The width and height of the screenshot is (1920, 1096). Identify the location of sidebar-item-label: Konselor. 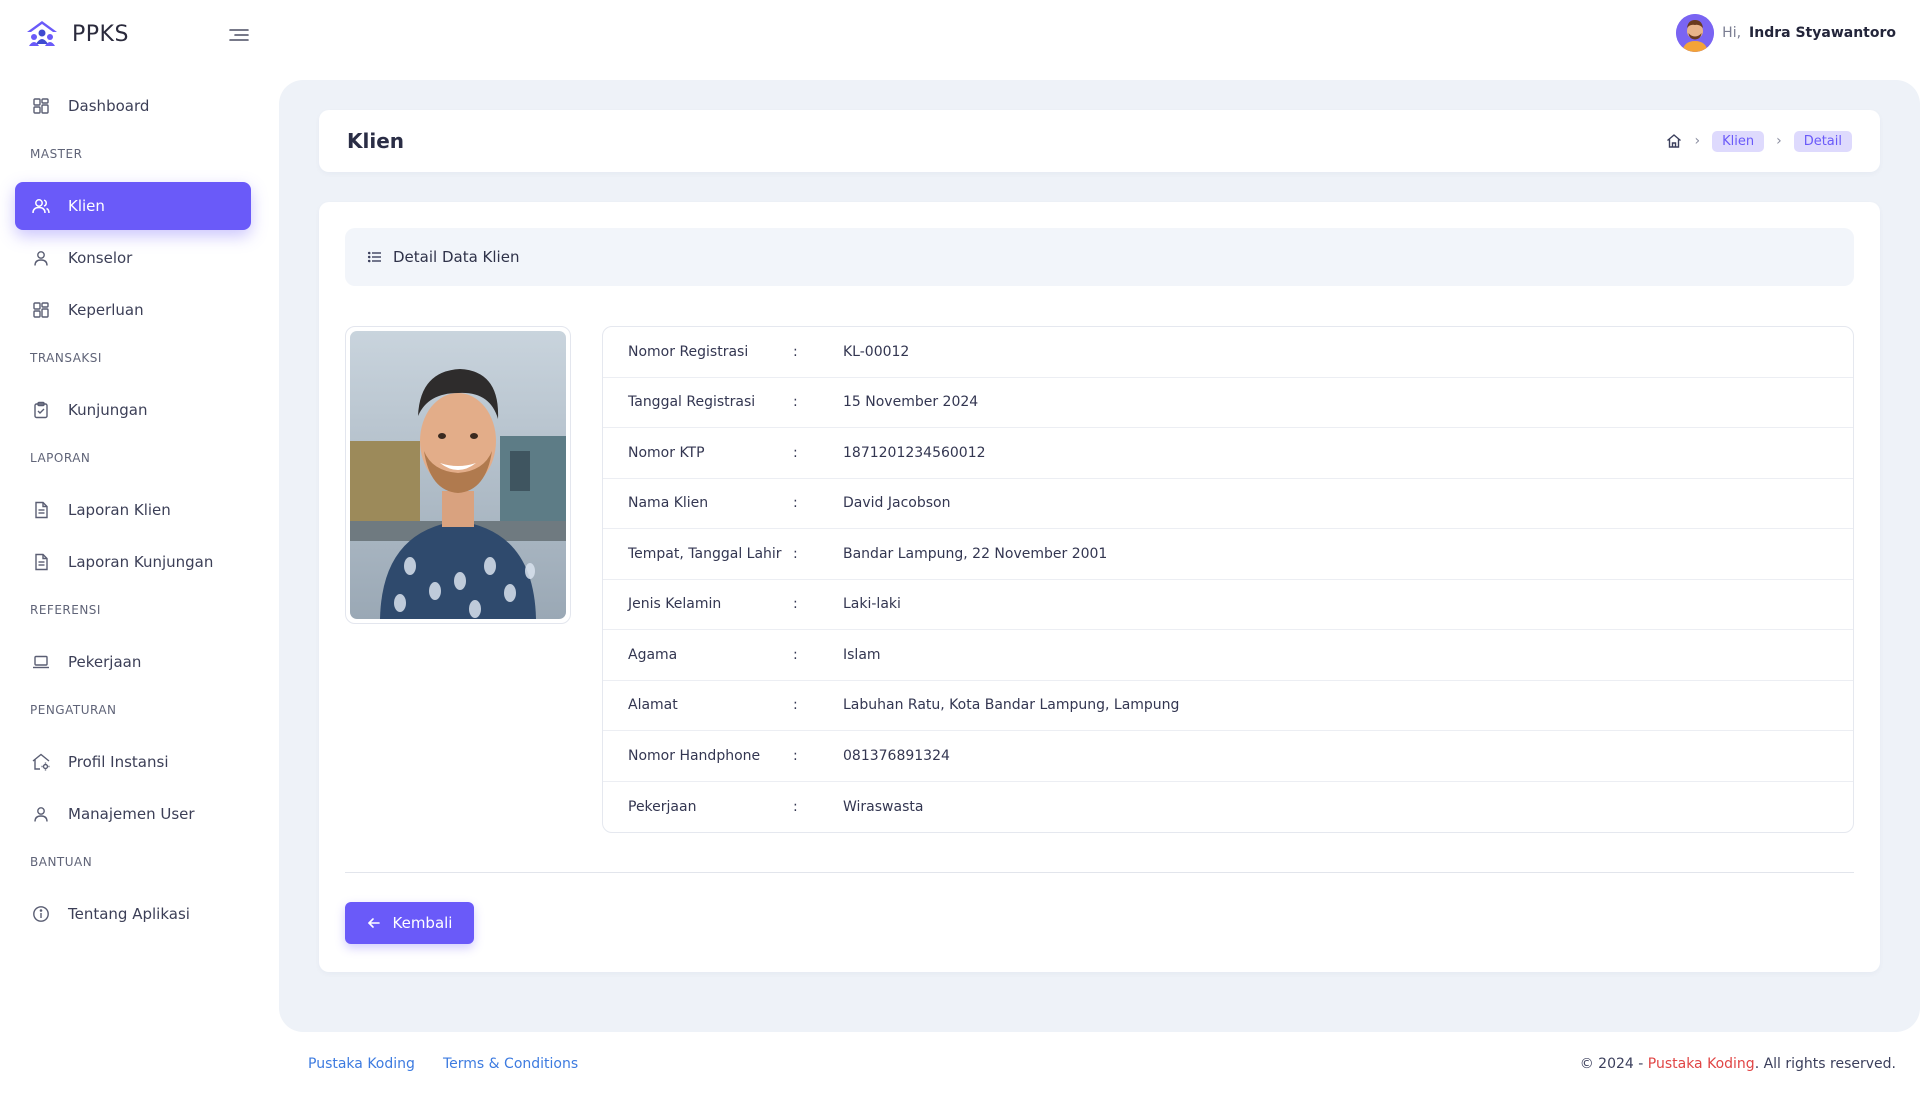
(100, 258).